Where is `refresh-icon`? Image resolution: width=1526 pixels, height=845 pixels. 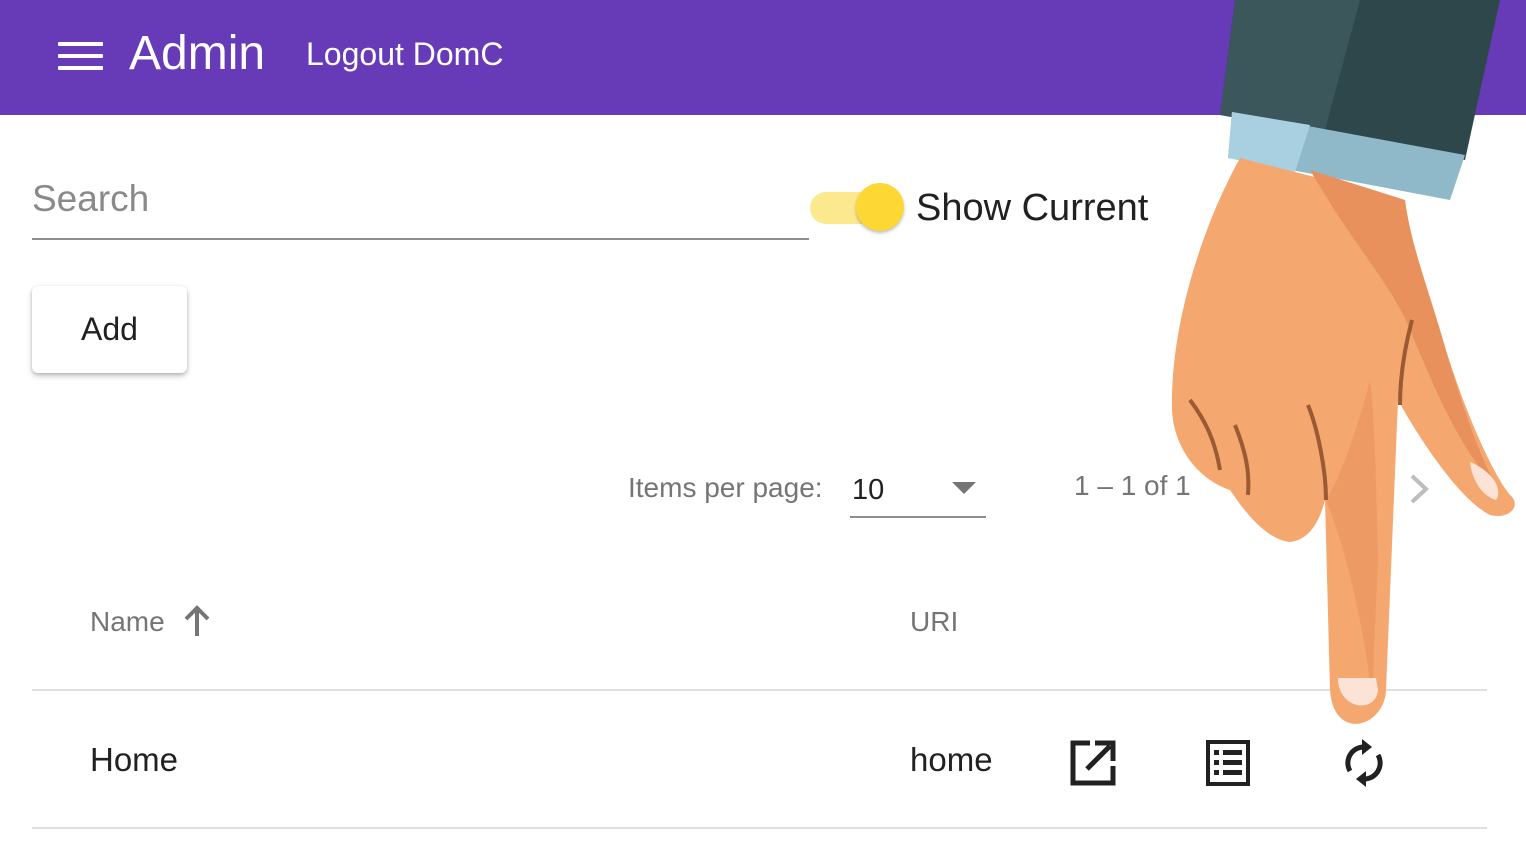 refresh-icon is located at coordinates (1364, 763).